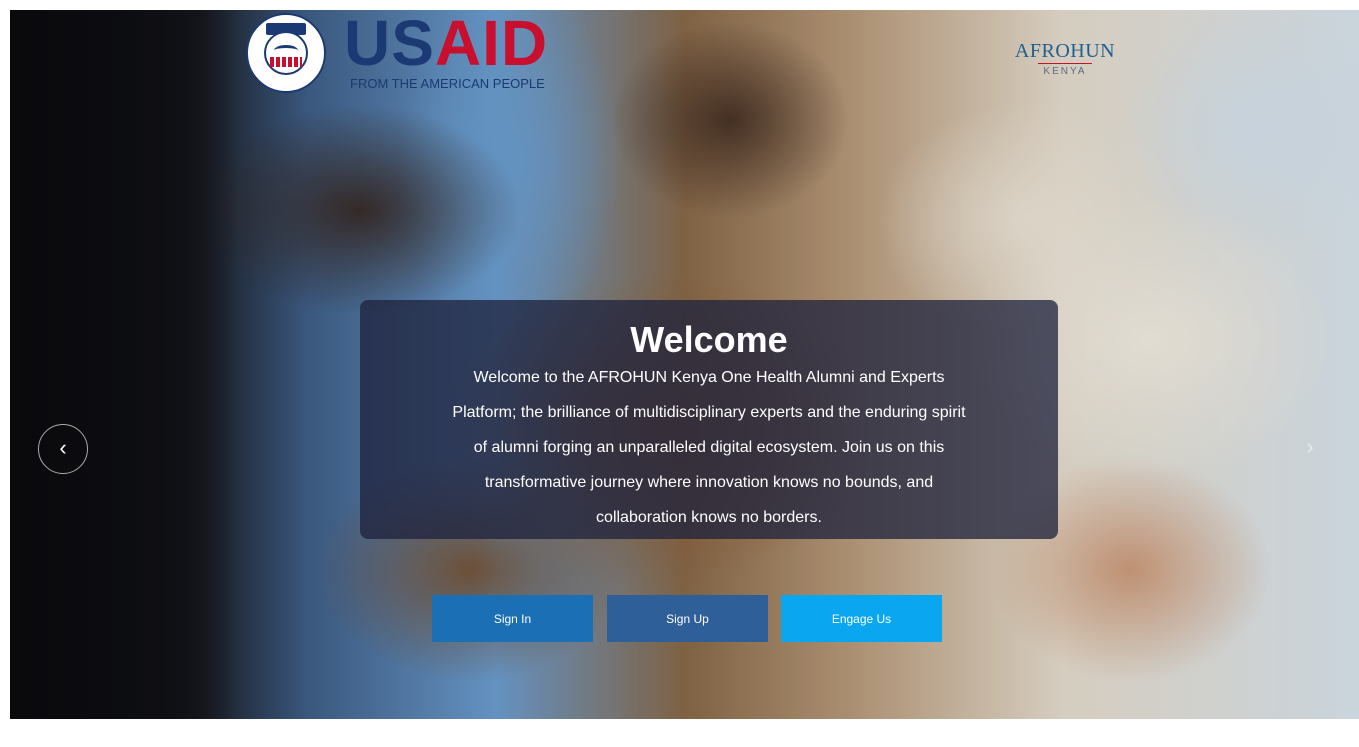 The height and width of the screenshot is (747, 1359). Describe the element at coordinates (286, 50) in the screenshot. I see `handshake-icon` at that location.